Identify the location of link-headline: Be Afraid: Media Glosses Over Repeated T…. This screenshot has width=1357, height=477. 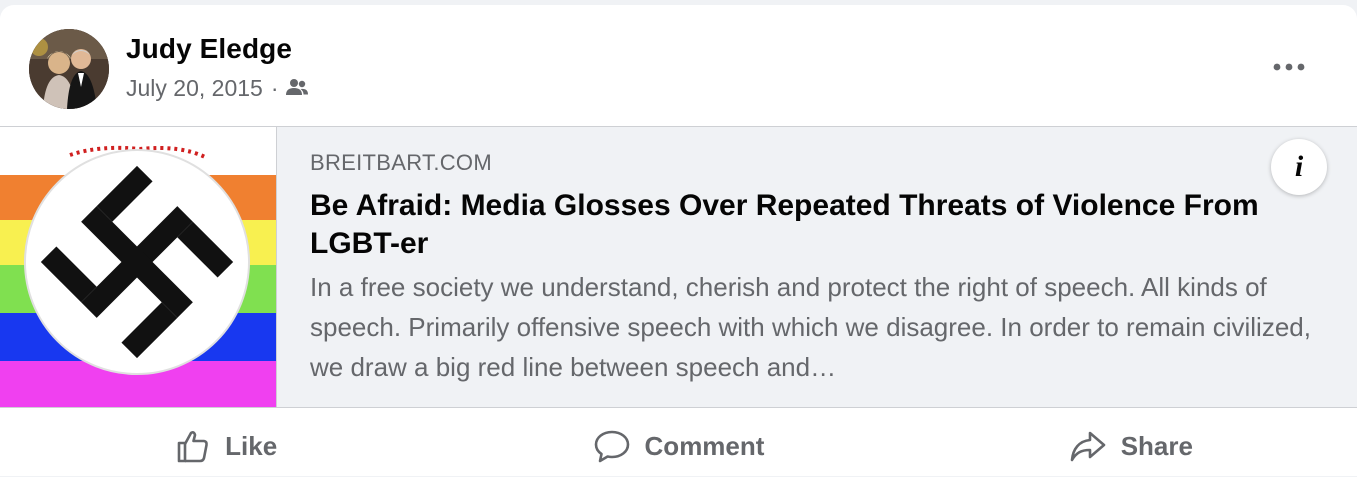
(820, 225).